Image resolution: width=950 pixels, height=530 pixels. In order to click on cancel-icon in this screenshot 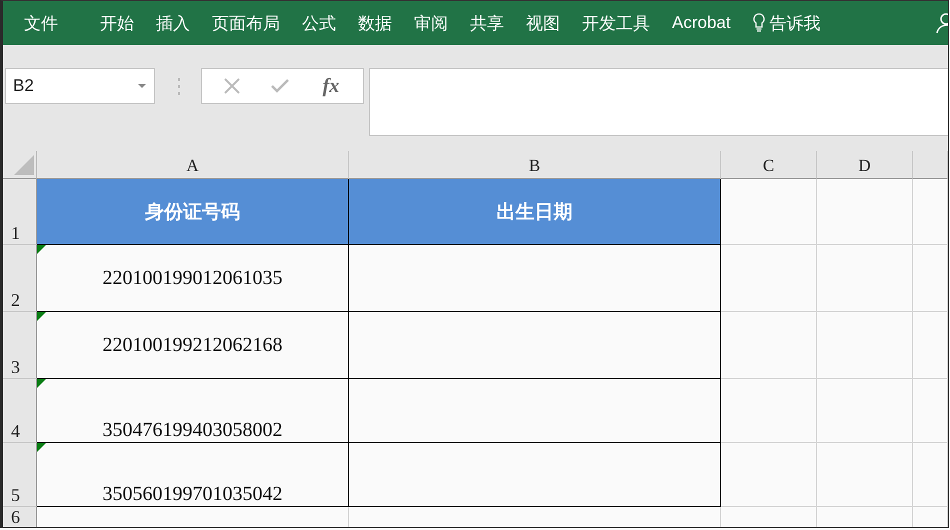, I will do `click(232, 86)`.